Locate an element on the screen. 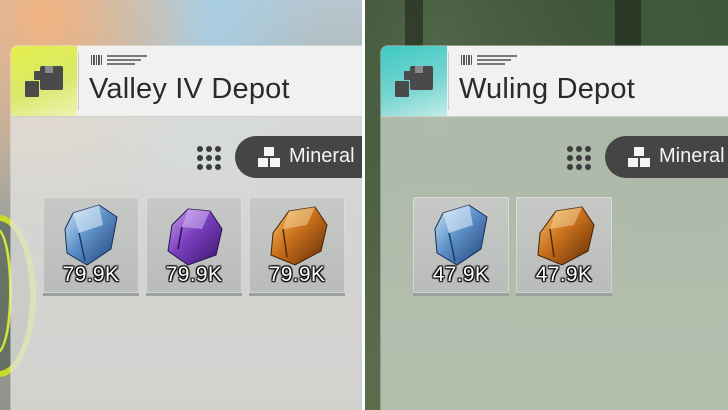  panel-header: Wuling Depot is located at coordinates (554, 81).